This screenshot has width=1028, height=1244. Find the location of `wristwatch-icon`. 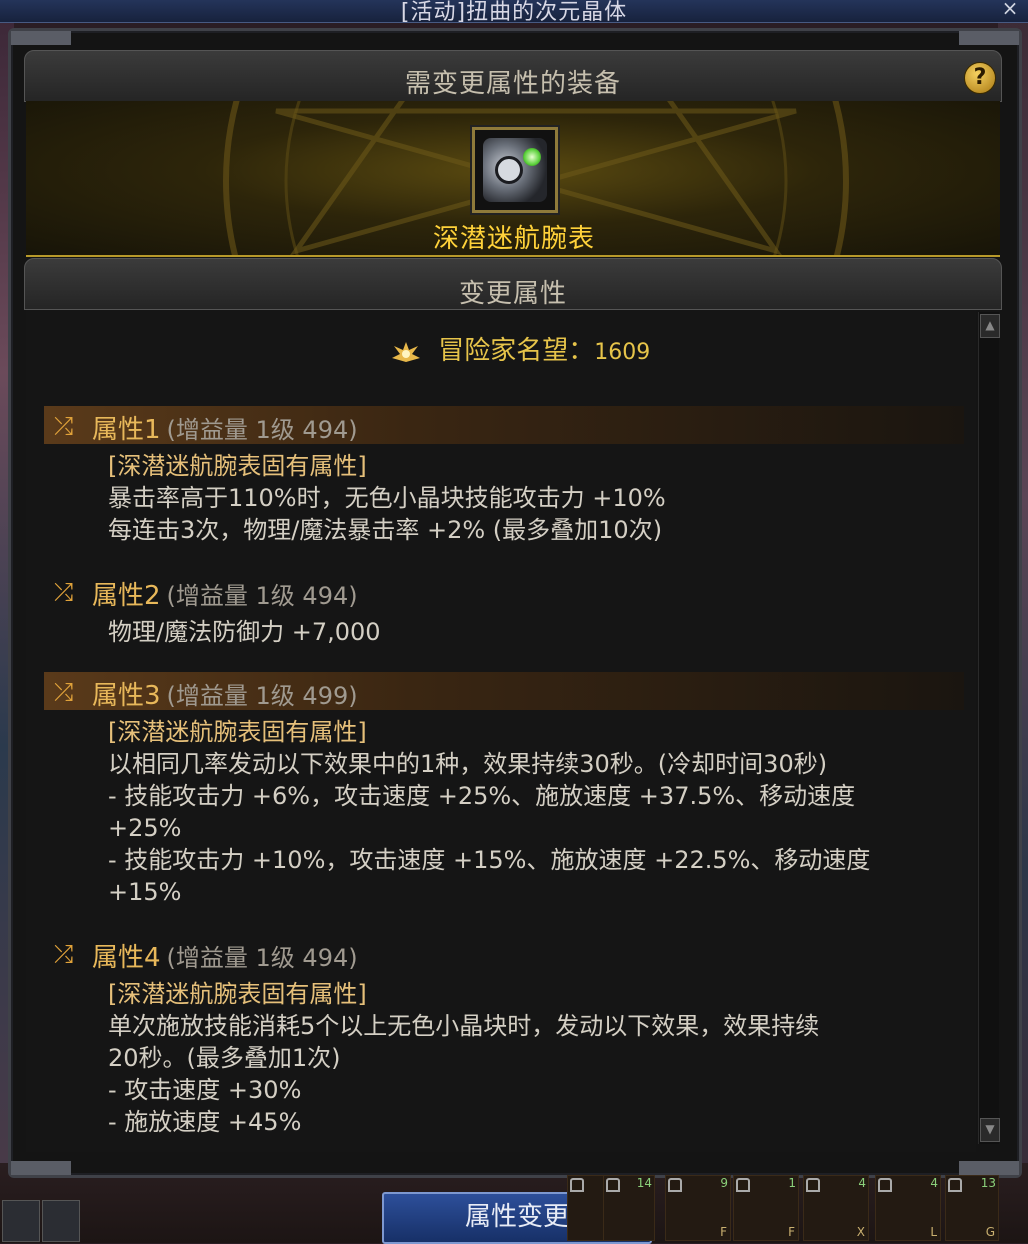

wristwatch-icon is located at coordinates (515, 170).